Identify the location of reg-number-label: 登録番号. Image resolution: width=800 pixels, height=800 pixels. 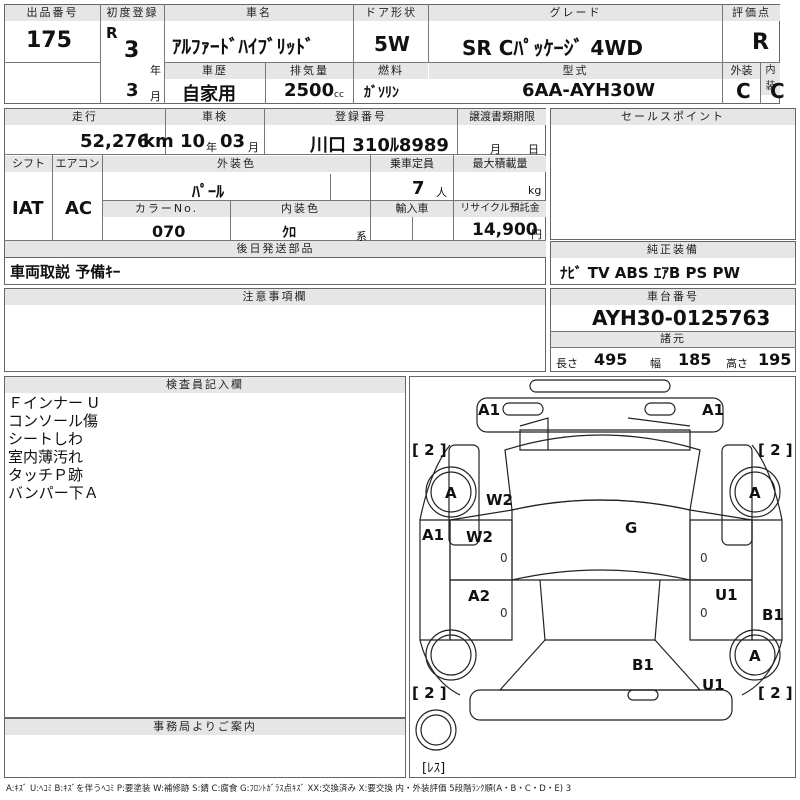
(361, 117).